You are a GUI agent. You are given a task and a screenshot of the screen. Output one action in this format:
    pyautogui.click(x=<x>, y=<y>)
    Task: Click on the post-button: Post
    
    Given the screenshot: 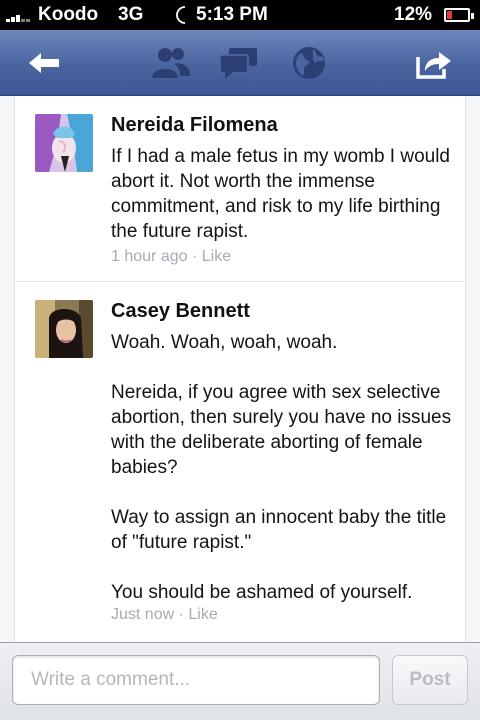 What is the action you would take?
    pyautogui.click(x=430, y=680)
    